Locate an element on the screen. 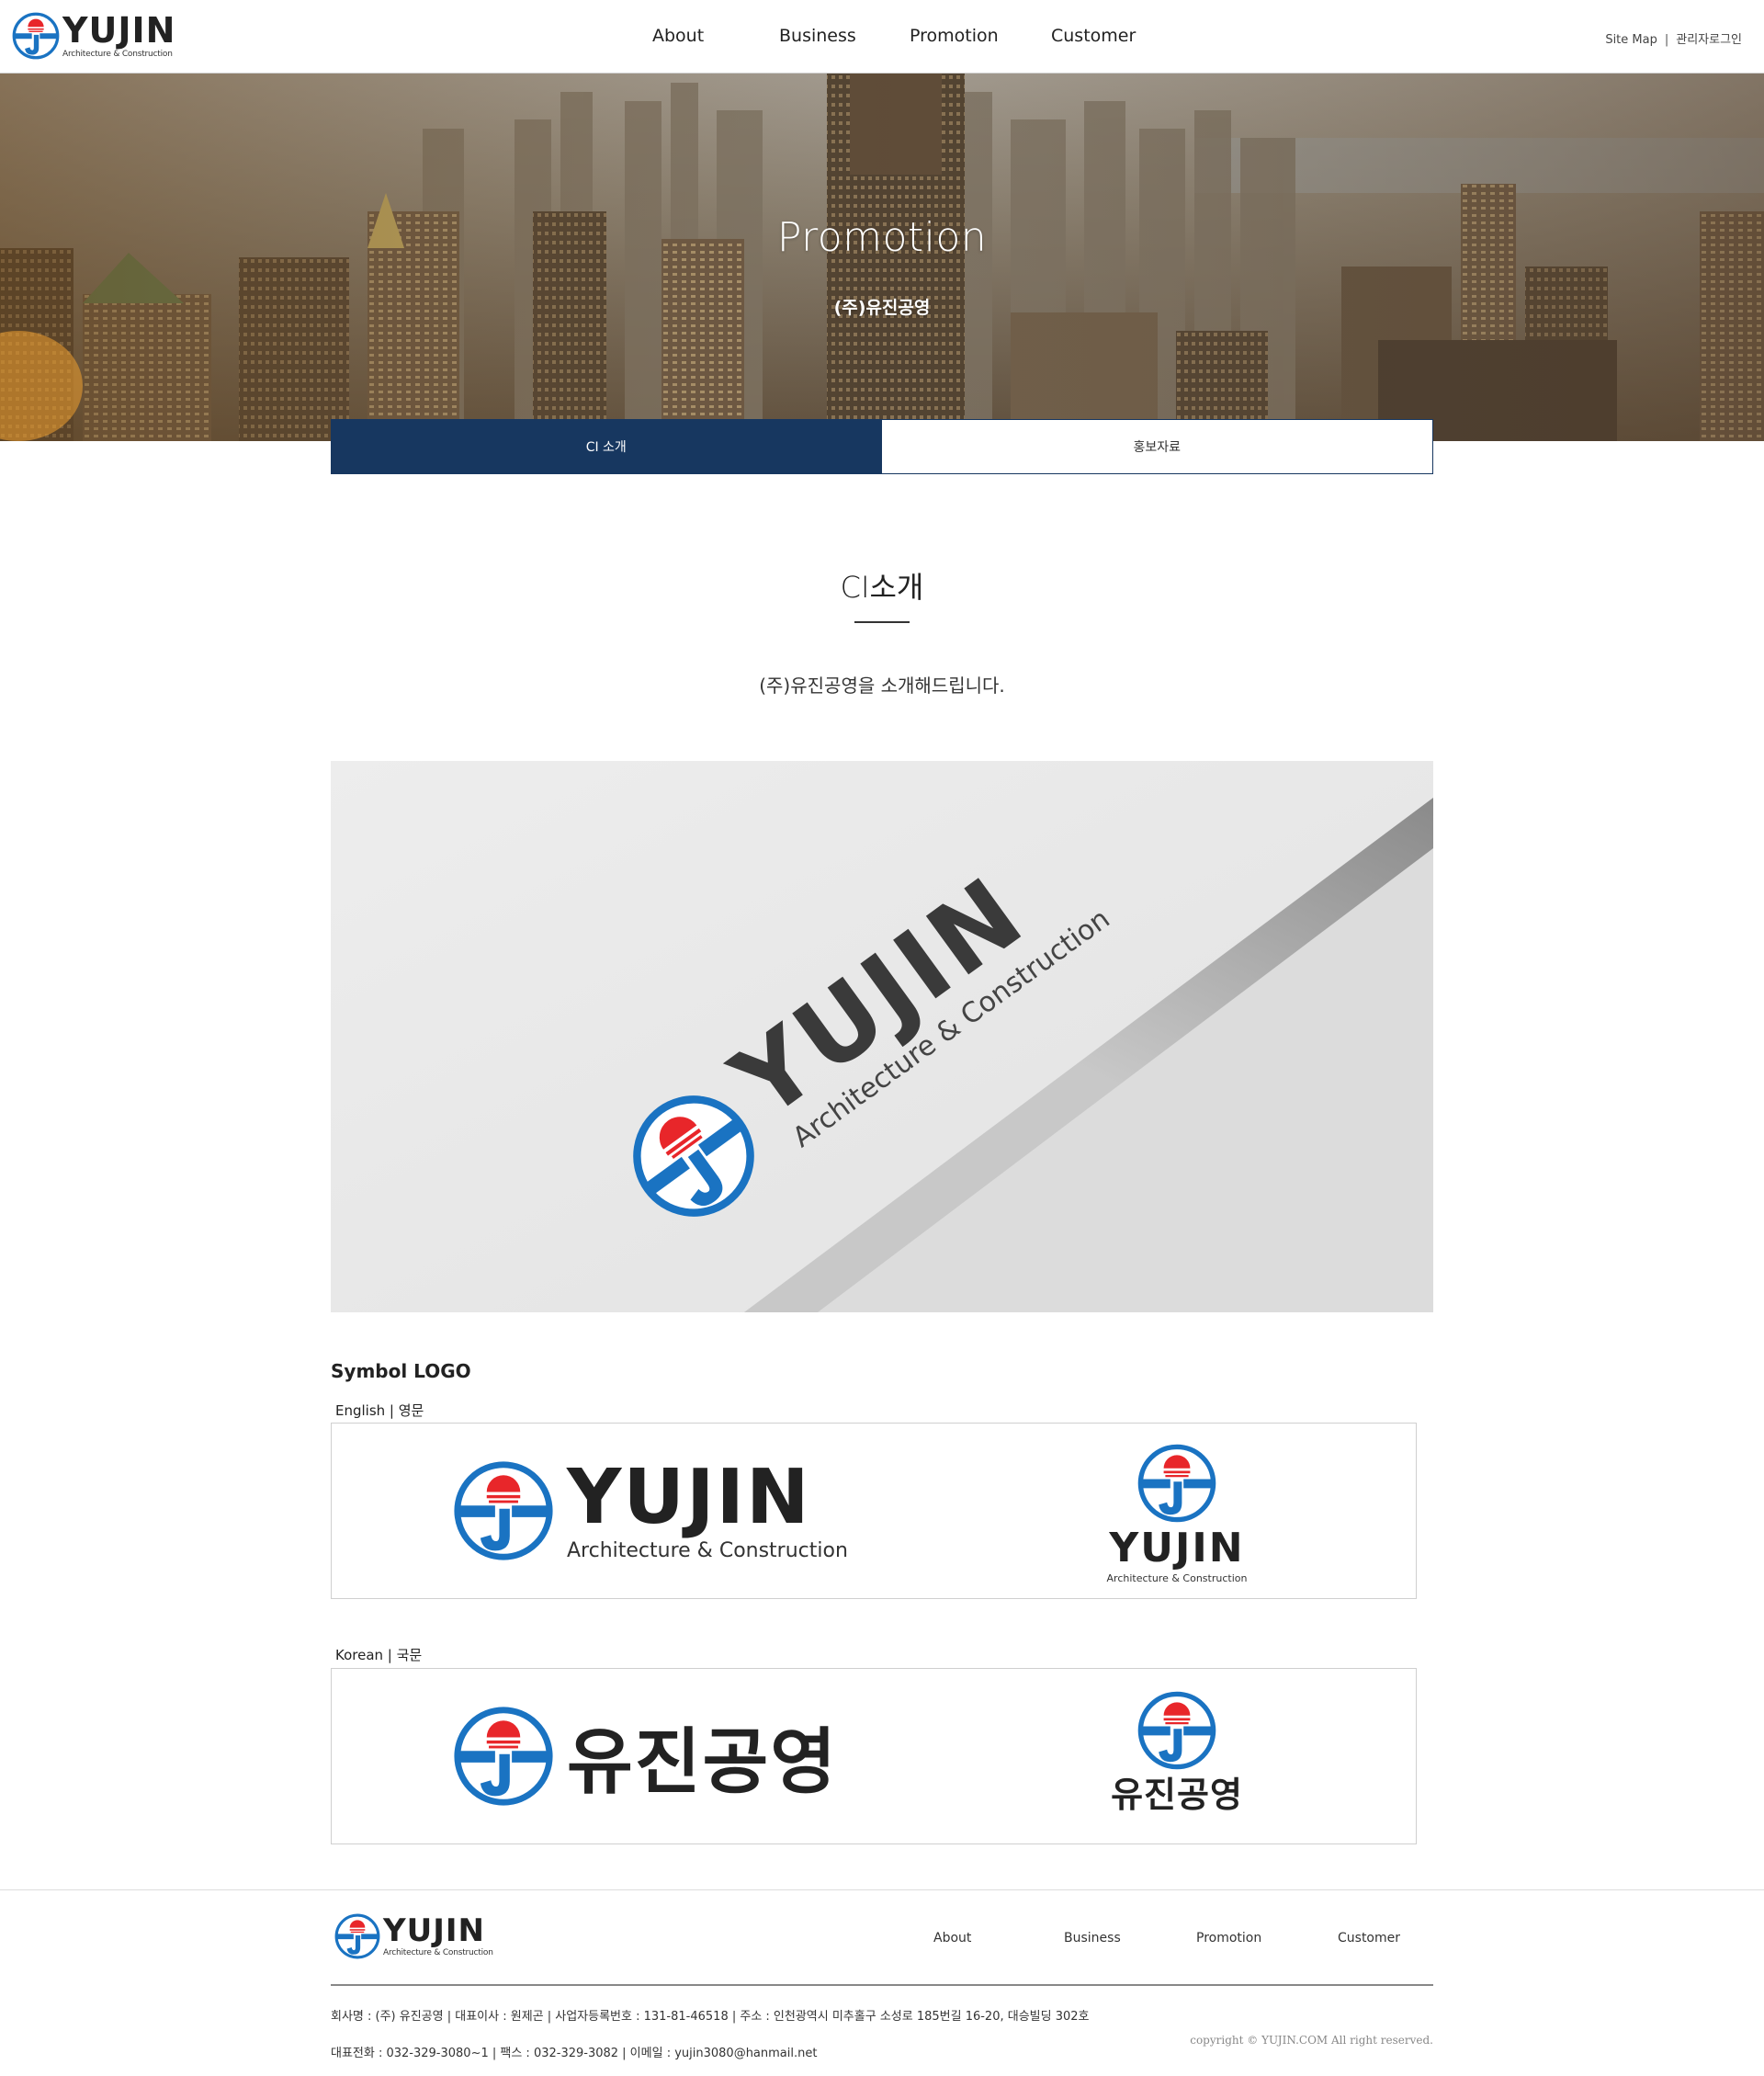 The width and height of the screenshot is (1764, 2076). nav-customer: Customer is located at coordinates (1093, 36).